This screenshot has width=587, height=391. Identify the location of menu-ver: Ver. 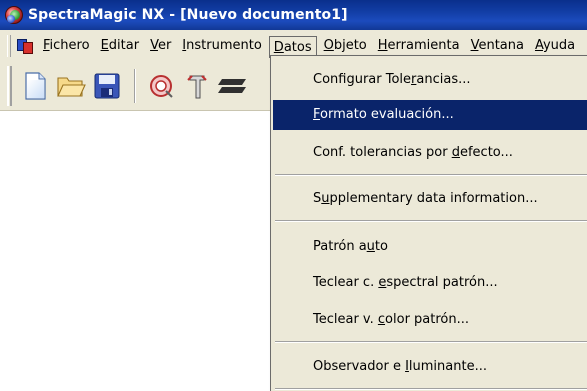
(160, 46).